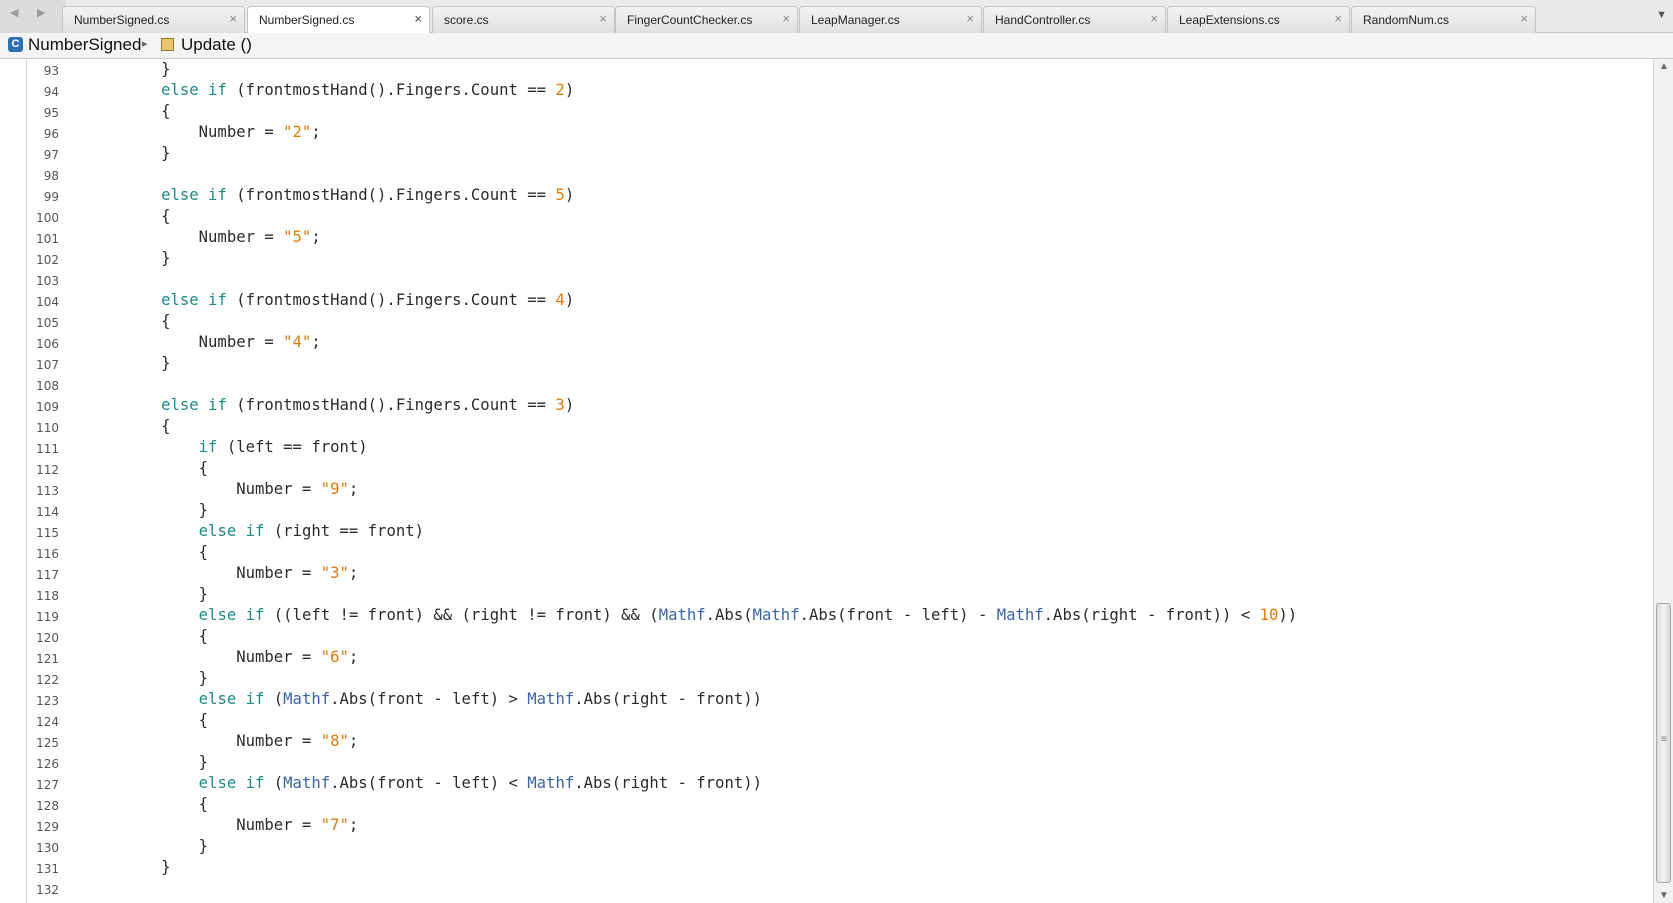 This screenshot has height=903, width=1673. Describe the element at coordinates (1269, 615) in the screenshot. I see `code-token: 10` at that location.